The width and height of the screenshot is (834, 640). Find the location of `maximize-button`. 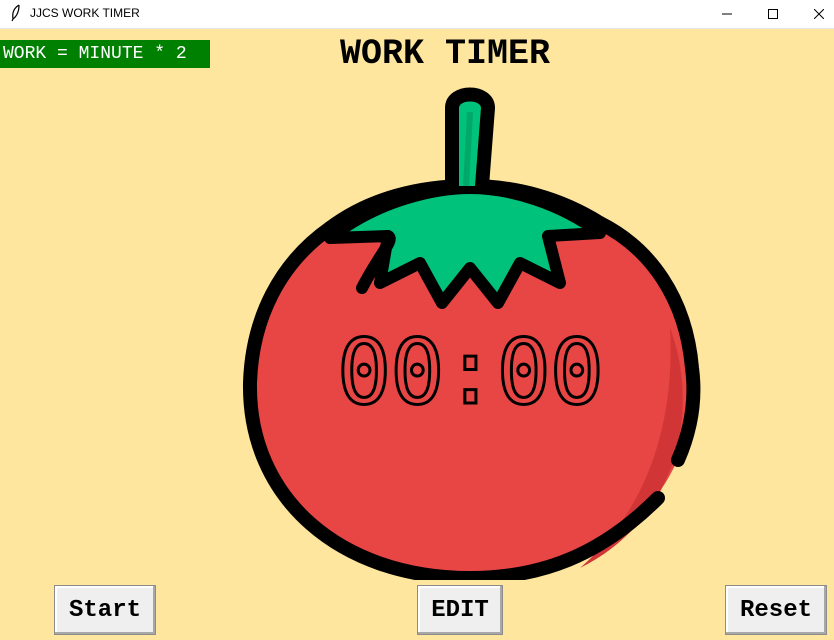

maximize-button is located at coordinates (773, 14).